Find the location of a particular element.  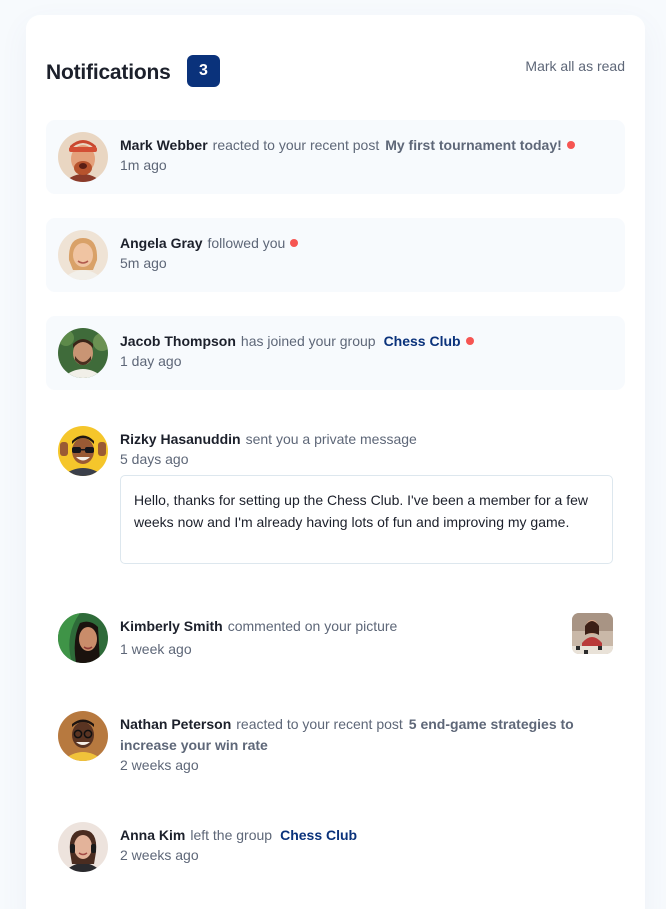

notification-text: Kimberly Smith commented on your picture is located at coordinates (364, 626).